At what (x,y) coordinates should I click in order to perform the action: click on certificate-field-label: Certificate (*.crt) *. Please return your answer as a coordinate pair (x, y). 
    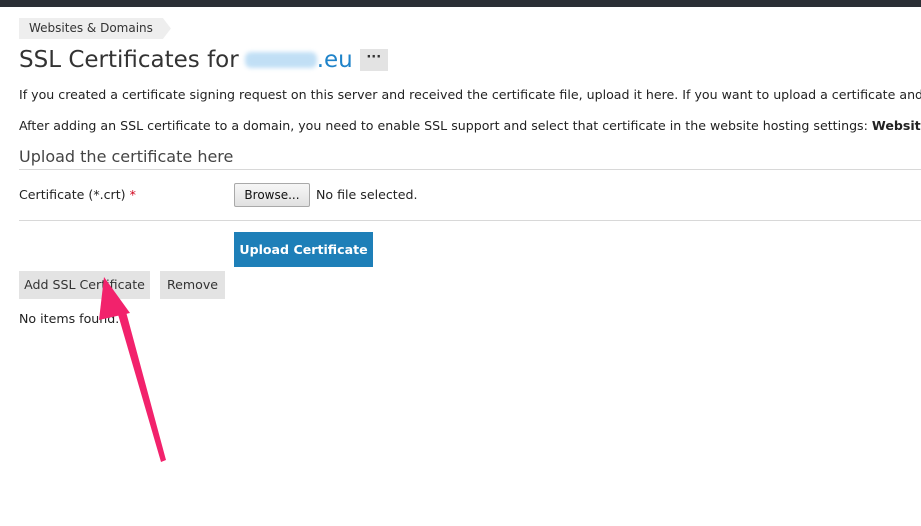
    Looking at the image, I should click on (77, 194).